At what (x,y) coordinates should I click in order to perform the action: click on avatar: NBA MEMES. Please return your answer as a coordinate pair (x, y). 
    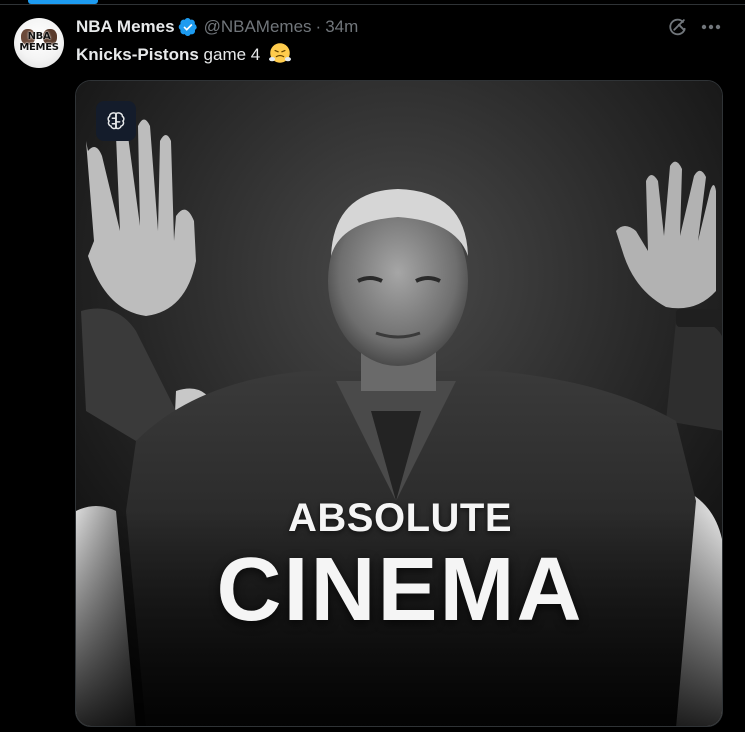
    Looking at the image, I should click on (39, 43).